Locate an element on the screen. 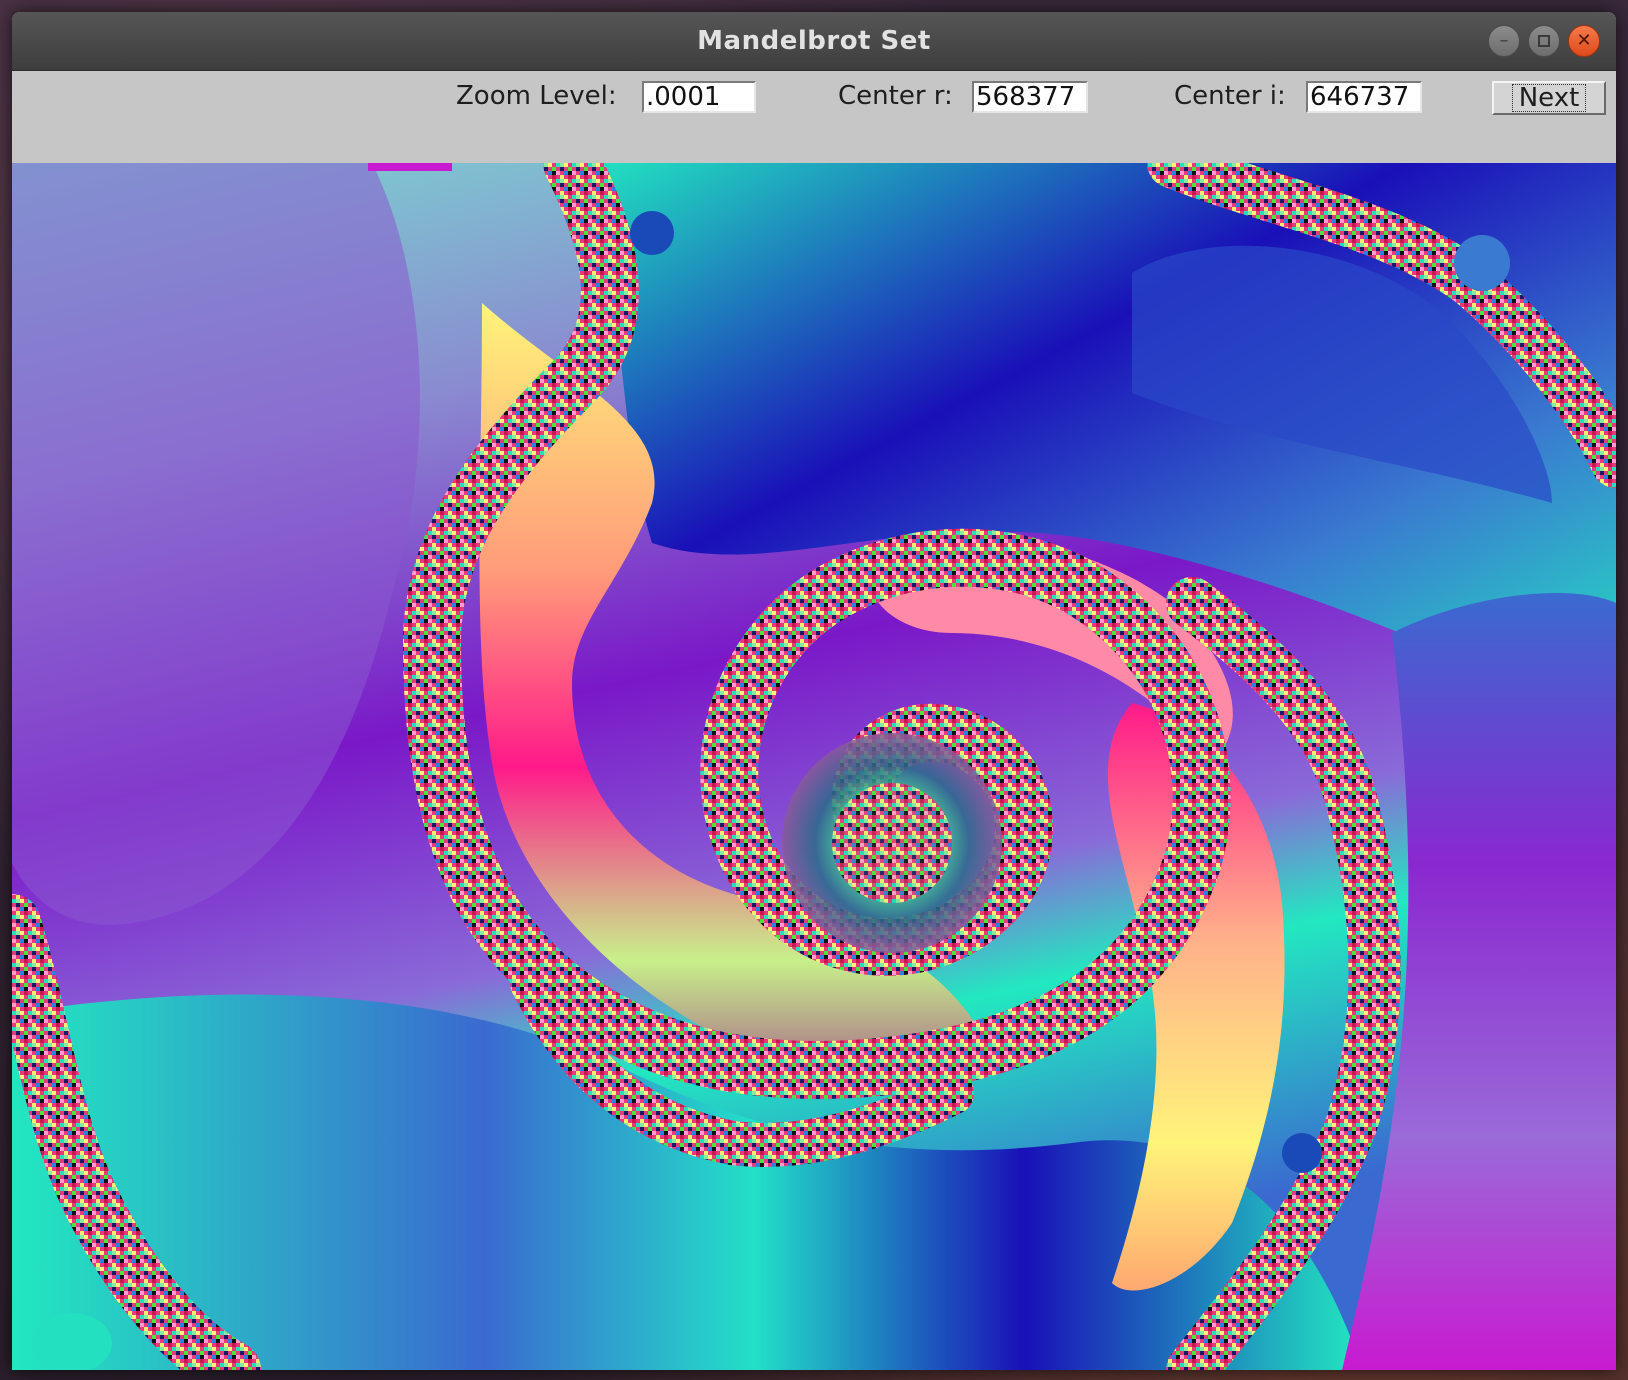 Image resolution: width=1628 pixels, height=1380 pixels. next-button: Next is located at coordinates (1549, 98).